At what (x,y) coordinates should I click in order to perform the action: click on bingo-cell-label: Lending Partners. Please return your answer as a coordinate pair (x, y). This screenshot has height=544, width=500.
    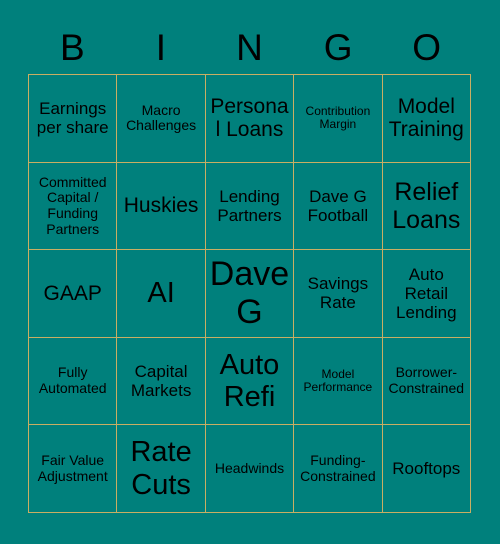
    Looking at the image, I should click on (249, 205).